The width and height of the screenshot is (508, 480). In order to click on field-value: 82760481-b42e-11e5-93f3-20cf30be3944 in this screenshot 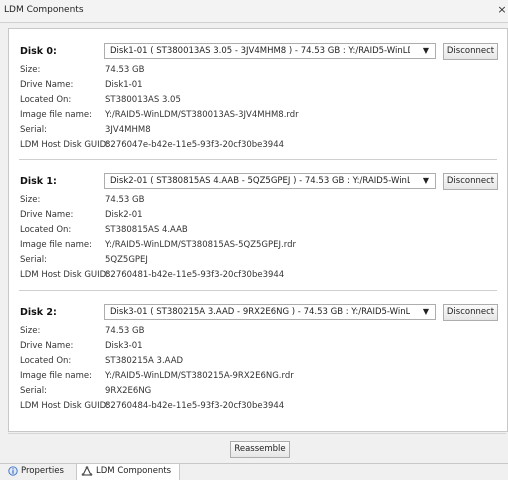, I will do `click(195, 275)`.